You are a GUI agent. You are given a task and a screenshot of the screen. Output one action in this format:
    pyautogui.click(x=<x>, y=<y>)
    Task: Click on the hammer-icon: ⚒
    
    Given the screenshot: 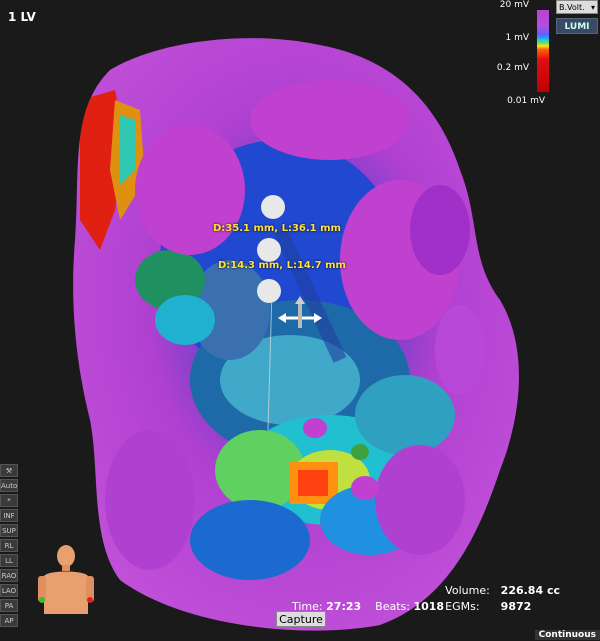 What is the action you would take?
    pyautogui.click(x=9, y=470)
    